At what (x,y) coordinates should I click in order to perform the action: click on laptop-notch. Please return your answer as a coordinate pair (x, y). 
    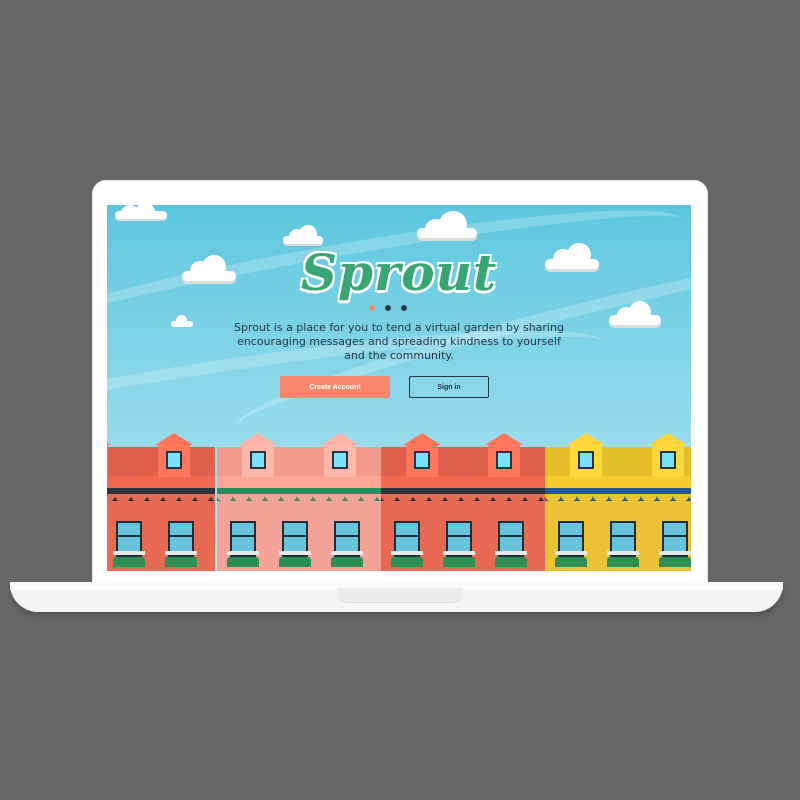
    Looking at the image, I should click on (400, 595).